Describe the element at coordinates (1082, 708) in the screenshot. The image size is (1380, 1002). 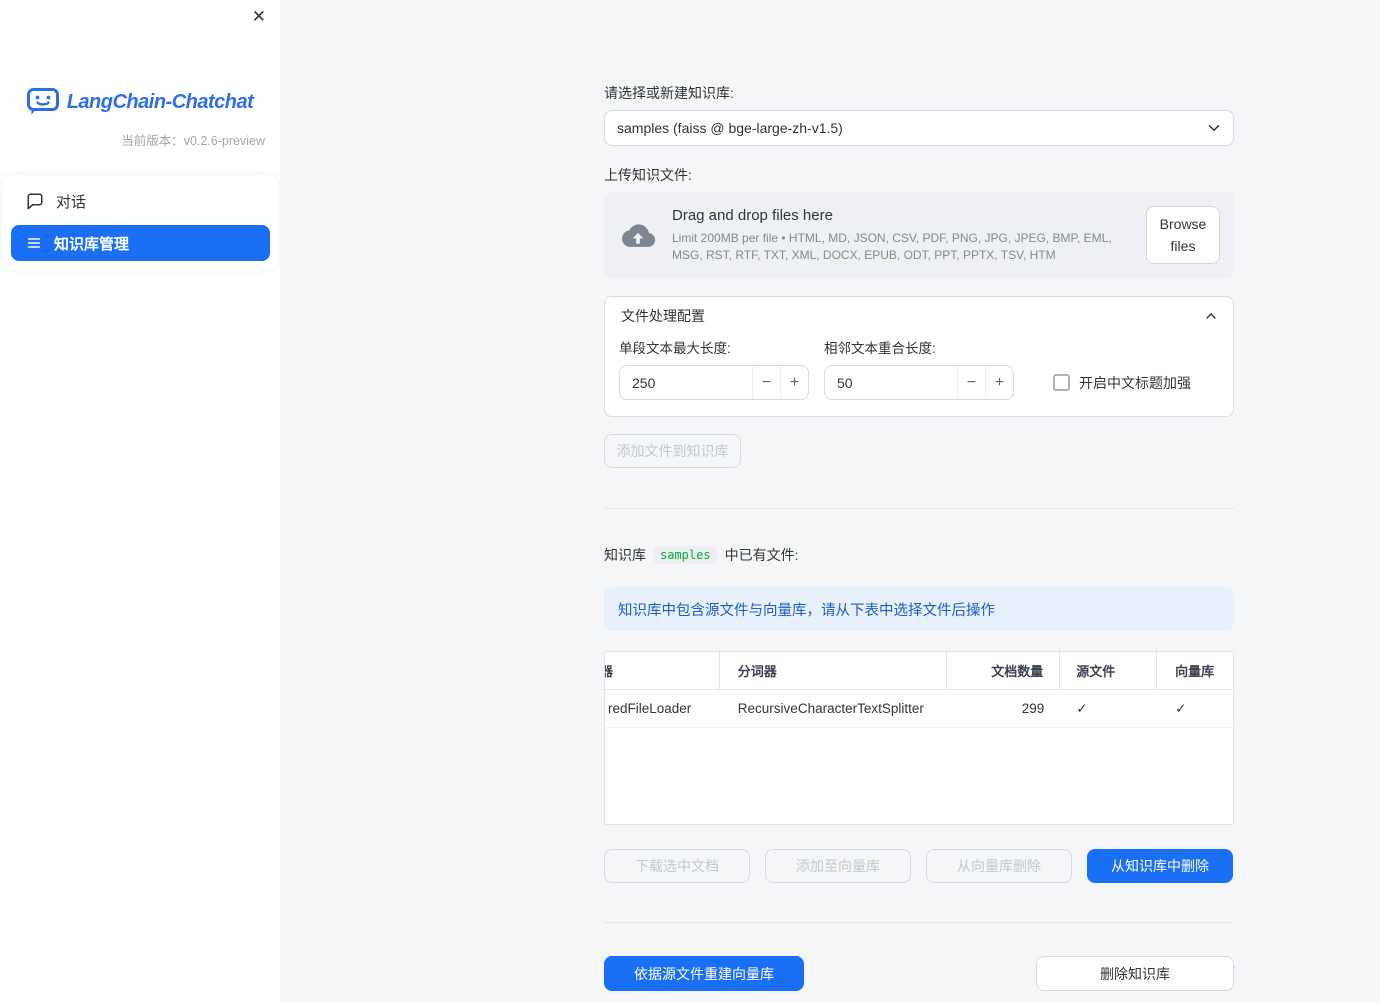
I see `cell-source-file-check: ✓` at that location.